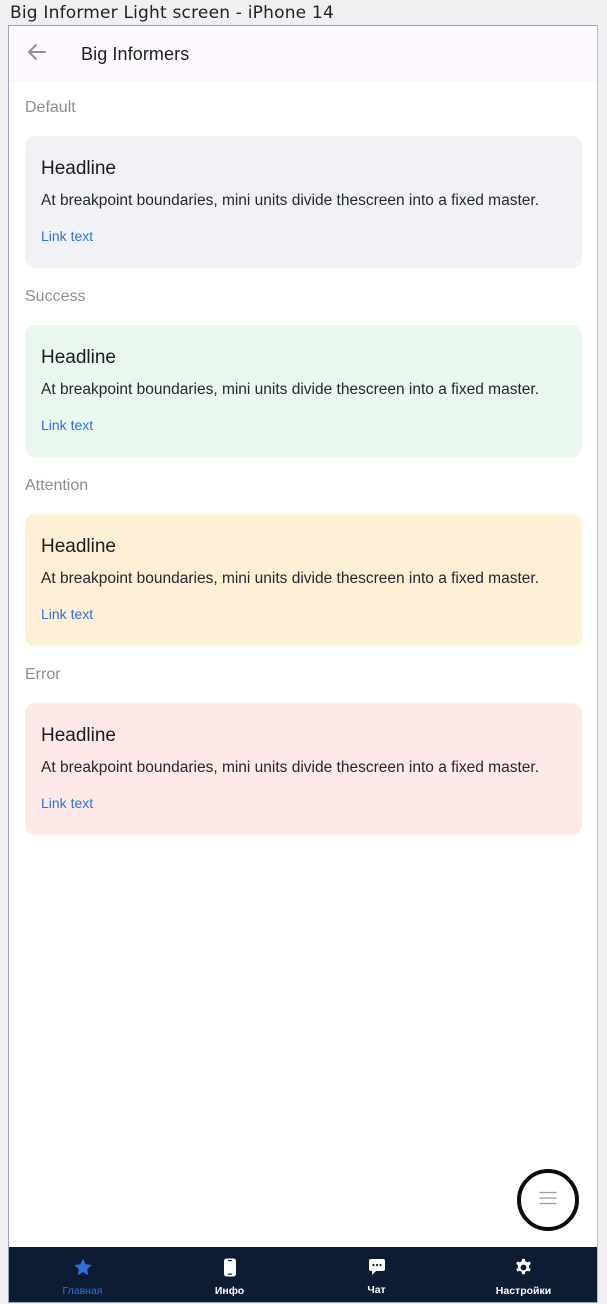  I want to click on star-icon, so click(83, 1270).